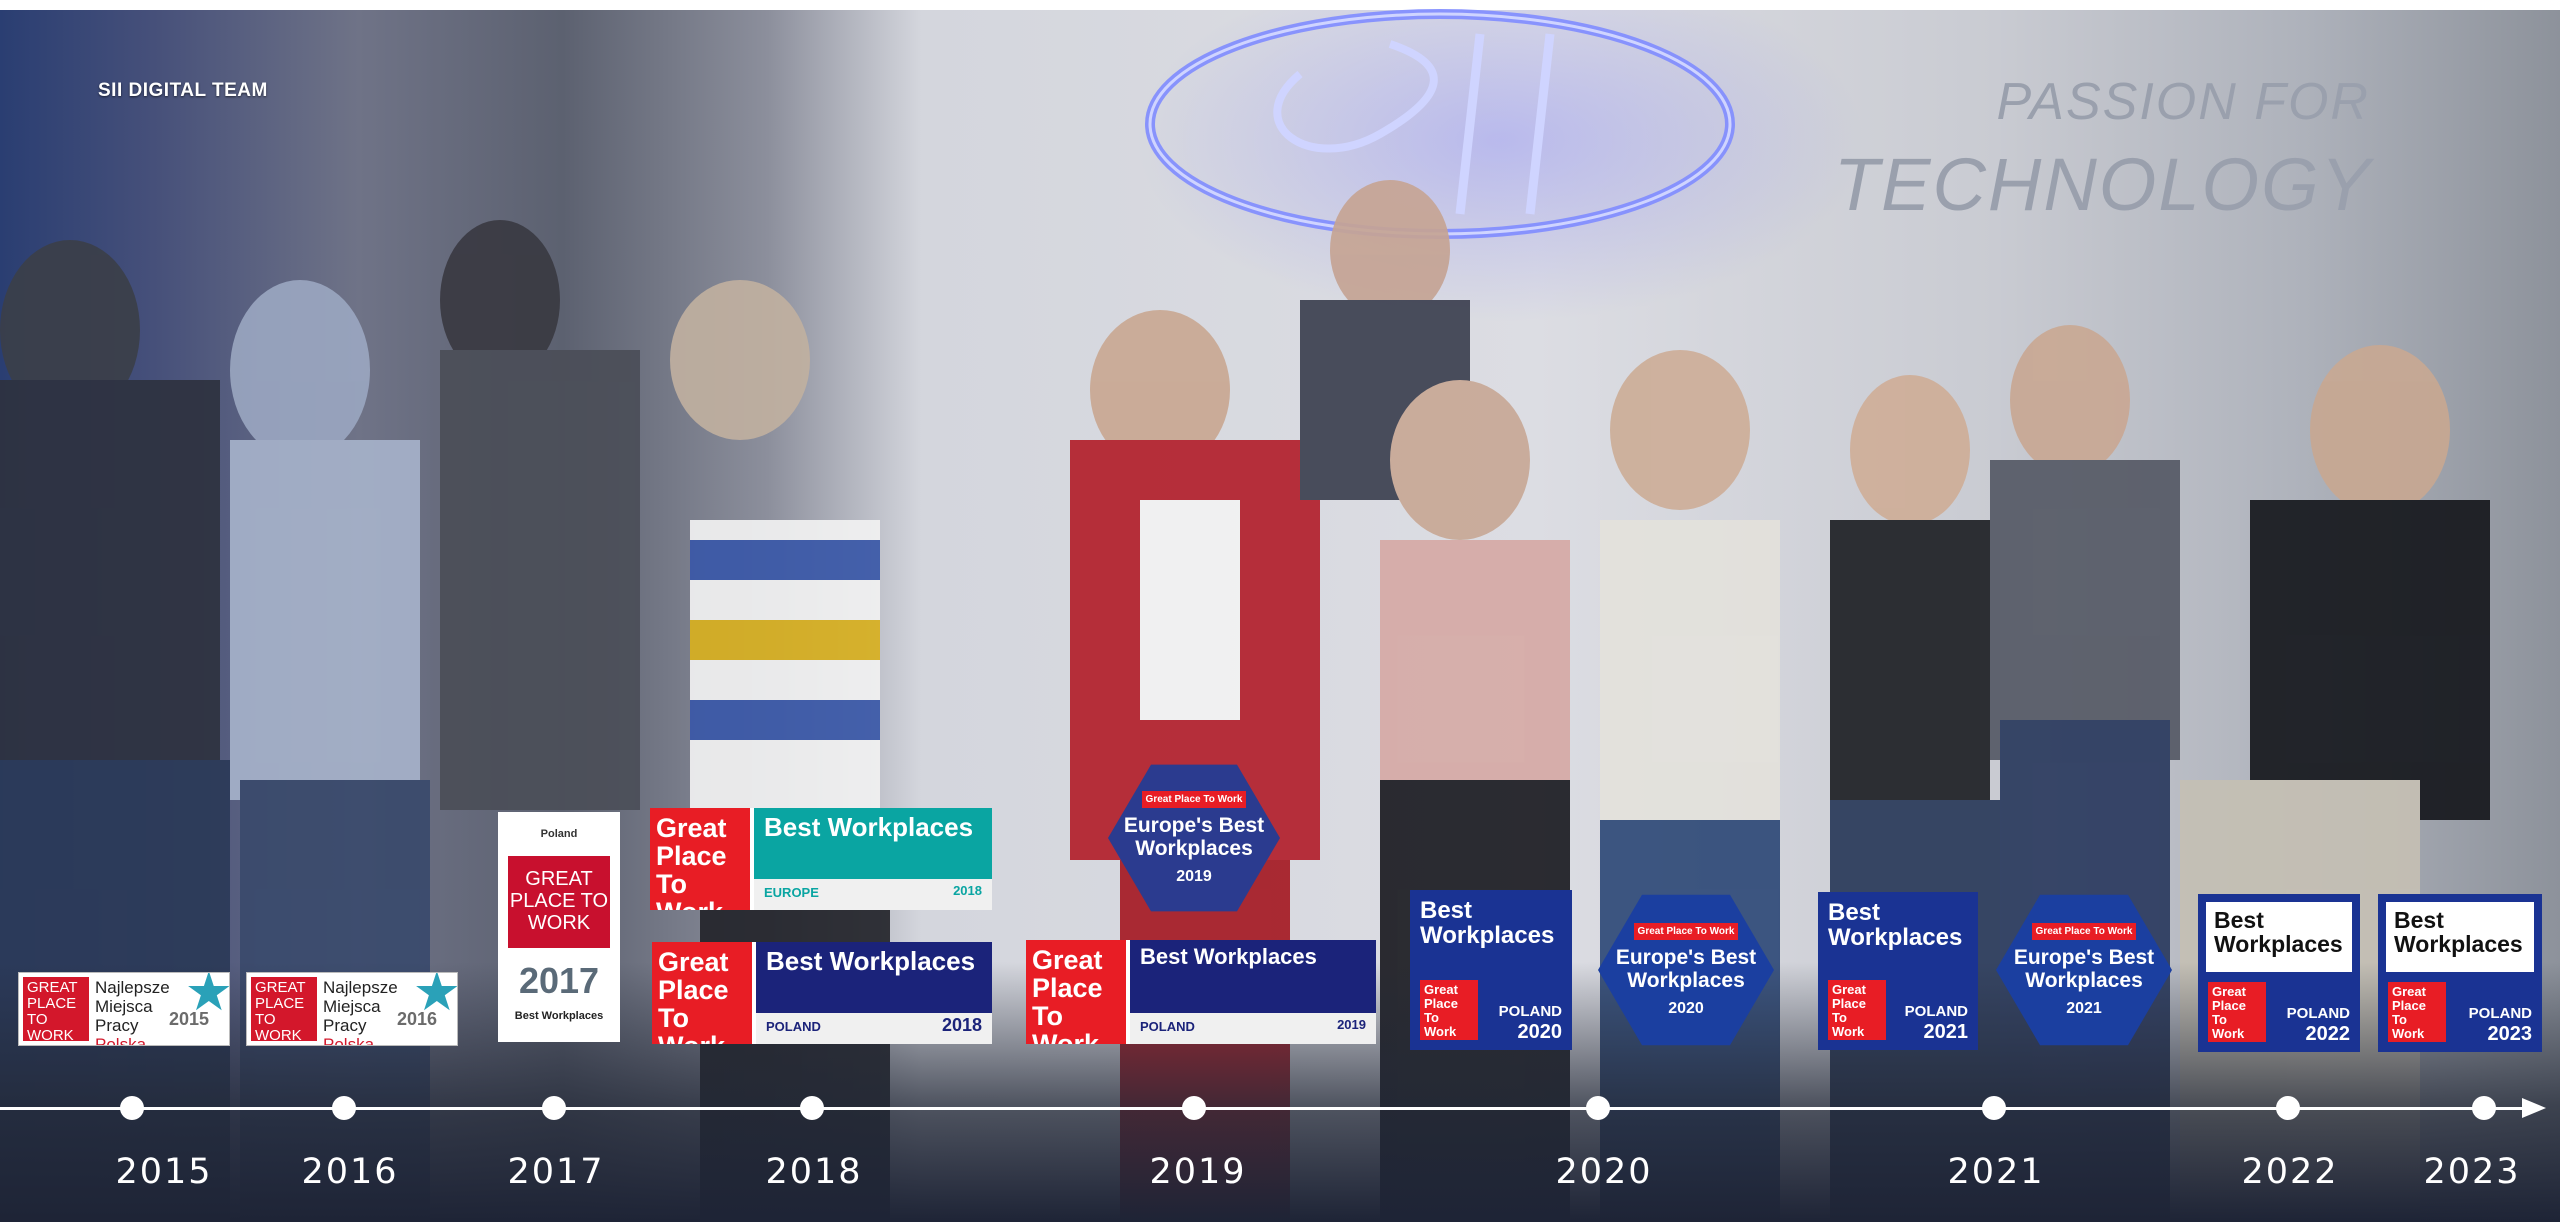 This screenshot has width=2560, height=1222. I want to click on badge-year: 2023, so click(2510, 1034).